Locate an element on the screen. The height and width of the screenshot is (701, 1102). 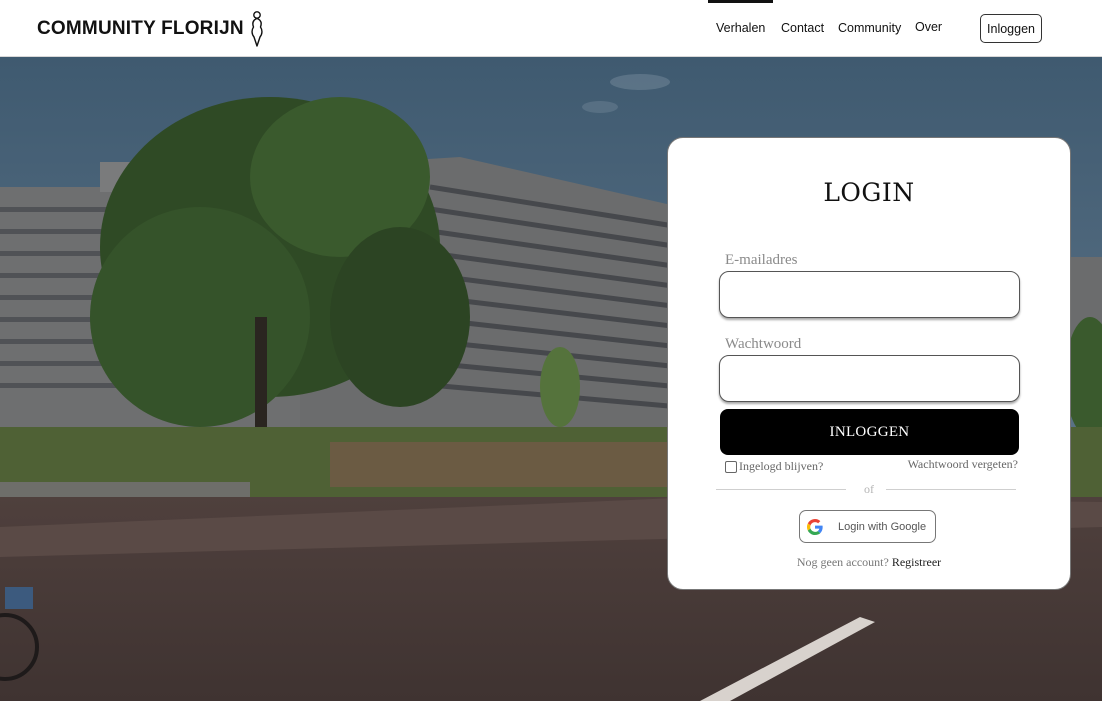
site-logo: COMMUNITY FLORIJN is located at coordinates (151, 29).